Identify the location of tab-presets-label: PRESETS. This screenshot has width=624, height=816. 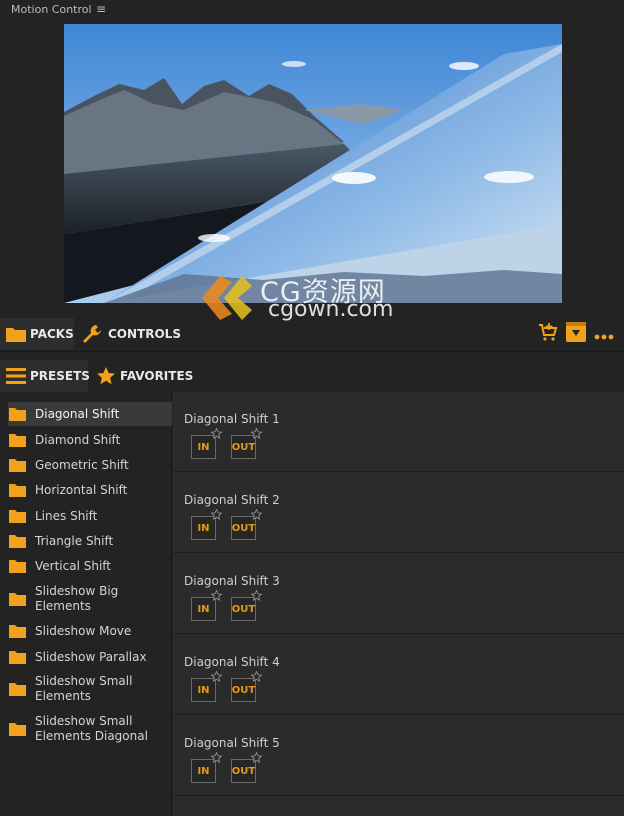
(60, 376).